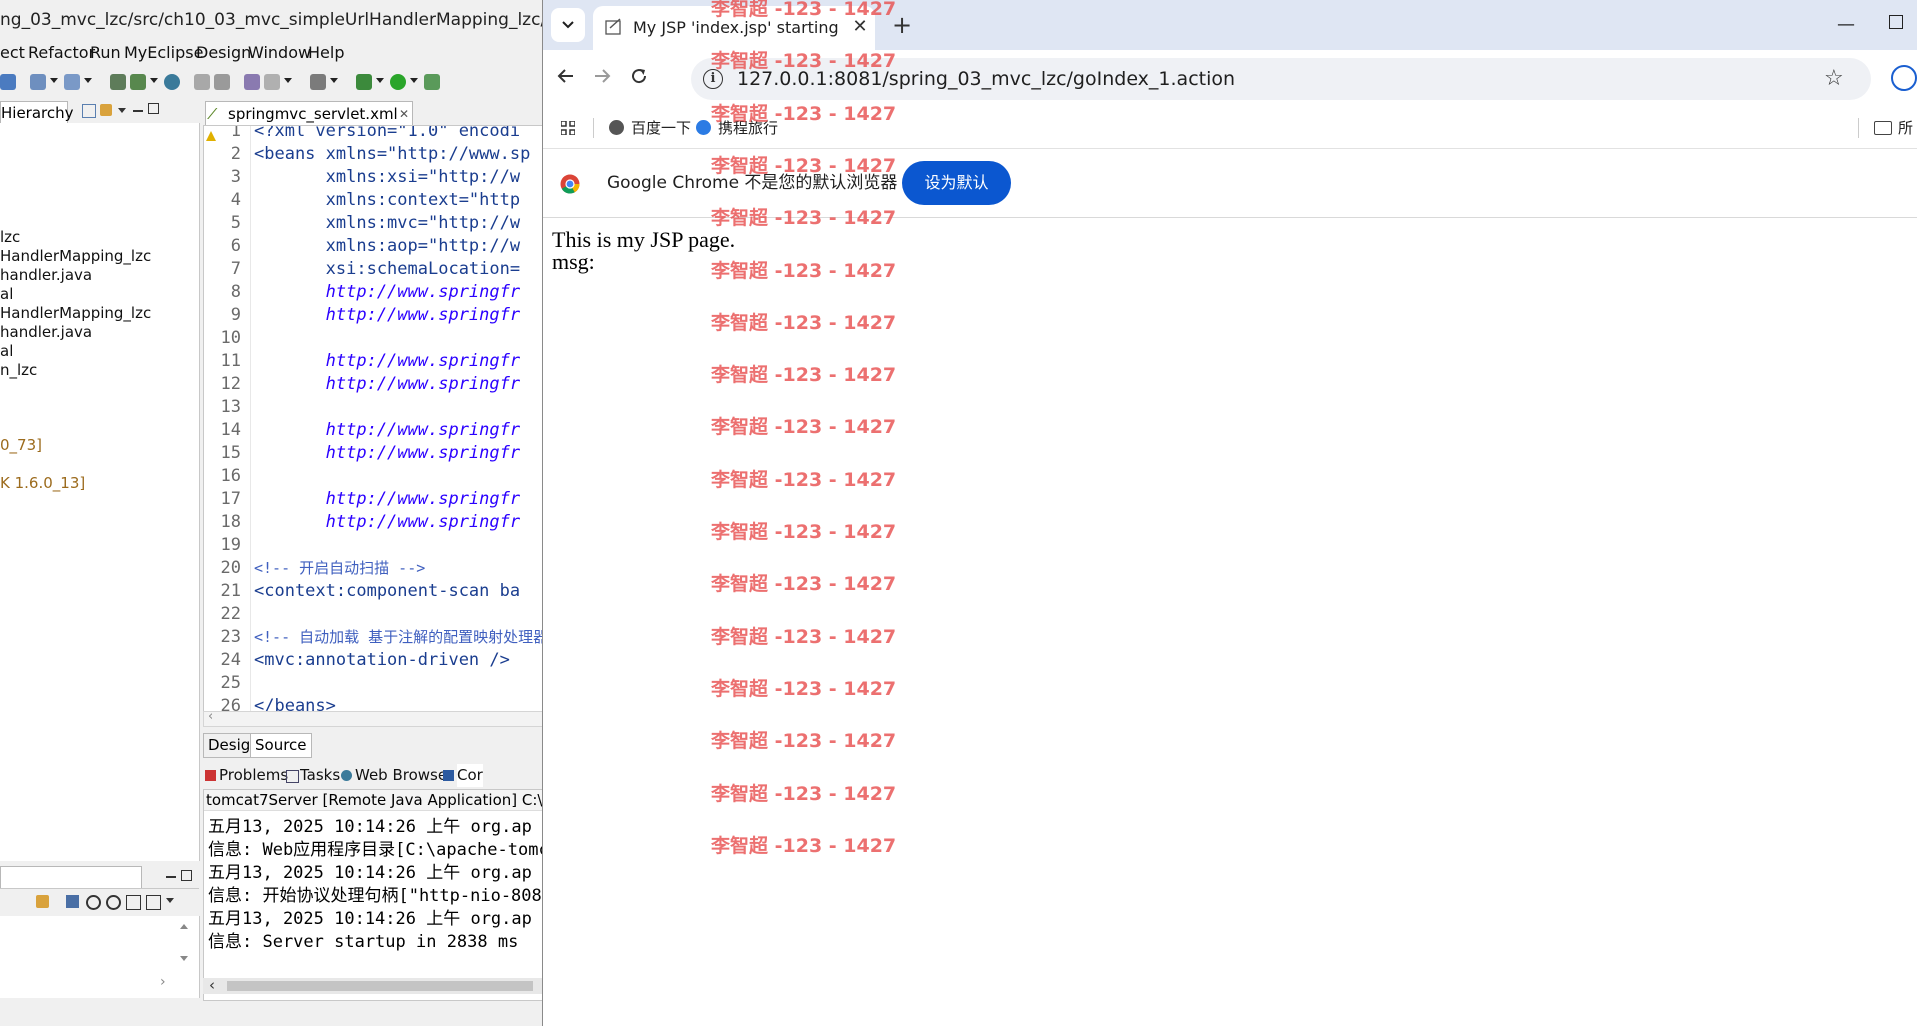 This screenshot has width=1917, height=1026. What do you see at coordinates (1904, 78) in the screenshot?
I see `profile-avatar-icon` at bounding box center [1904, 78].